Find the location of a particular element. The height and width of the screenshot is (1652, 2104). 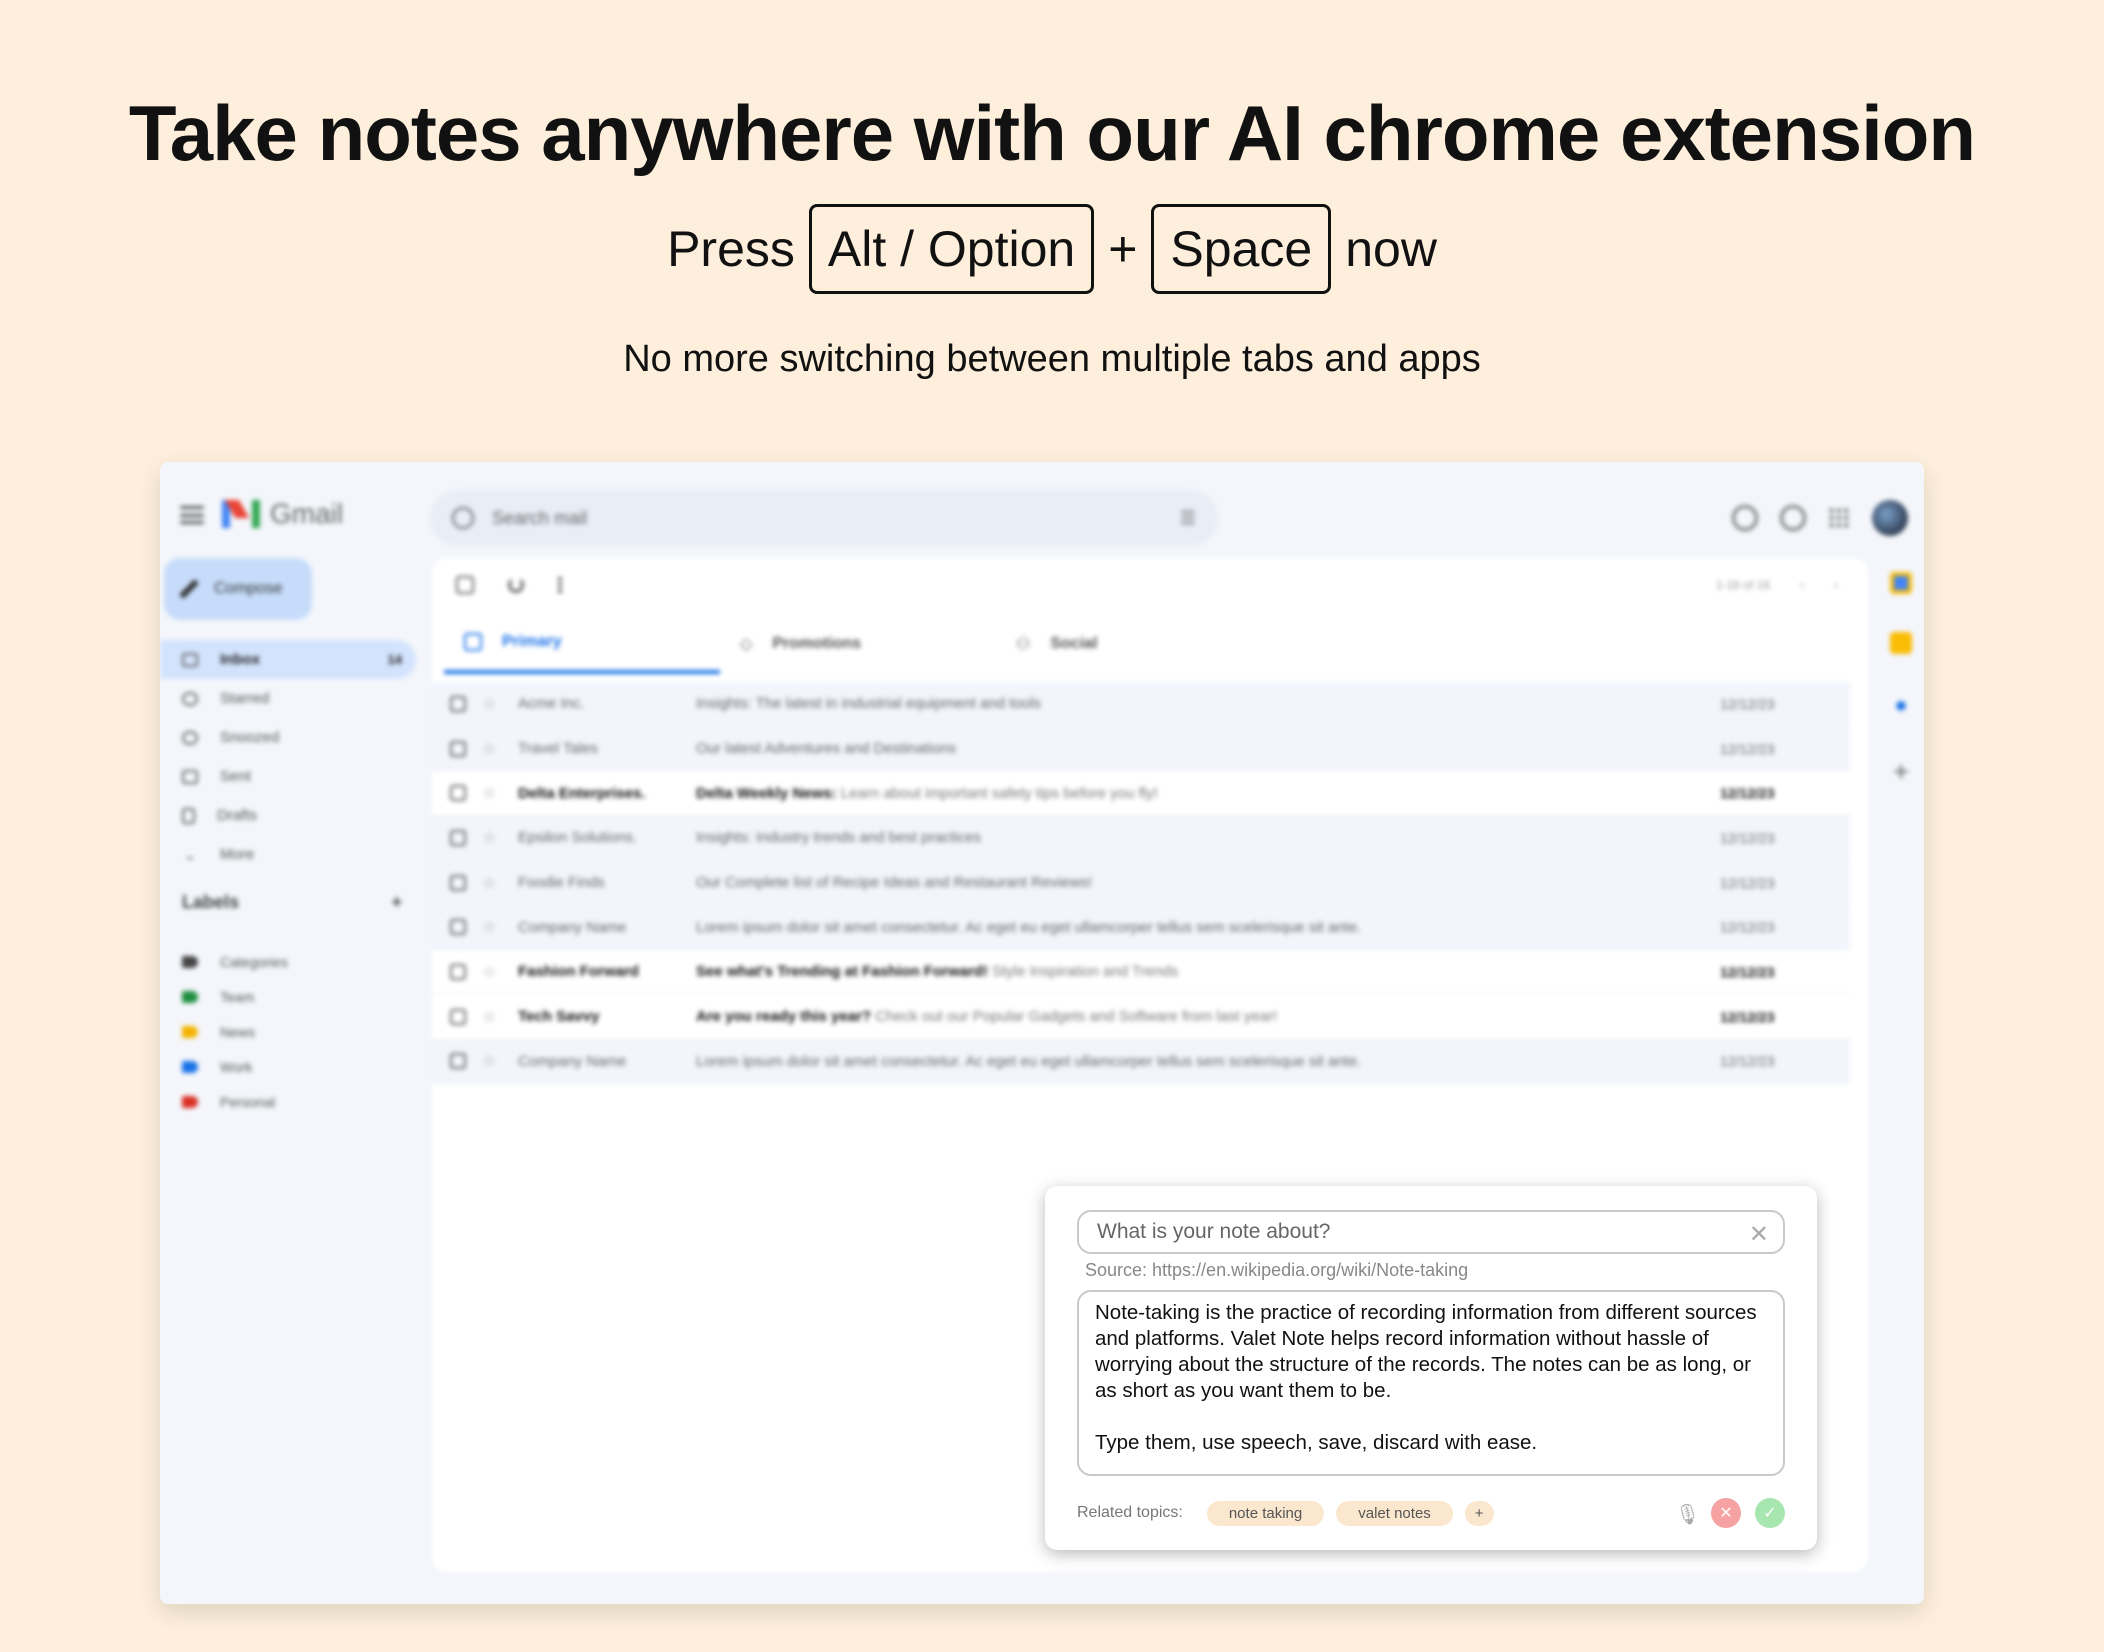

compose-button: Compose is located at coordinates (238, 589).